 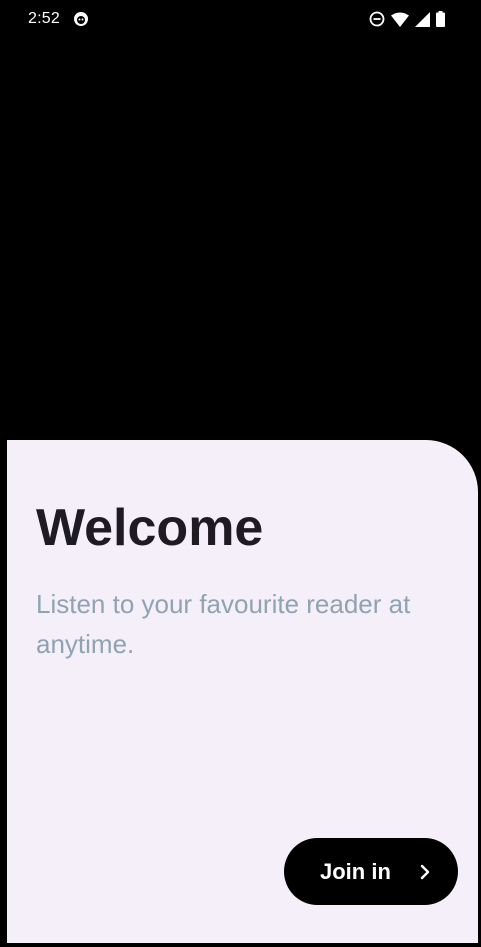 What do you see at coordinates (400, 19) in the screenshot?
I see `wifi-icon` at bounding box center [400, 19].